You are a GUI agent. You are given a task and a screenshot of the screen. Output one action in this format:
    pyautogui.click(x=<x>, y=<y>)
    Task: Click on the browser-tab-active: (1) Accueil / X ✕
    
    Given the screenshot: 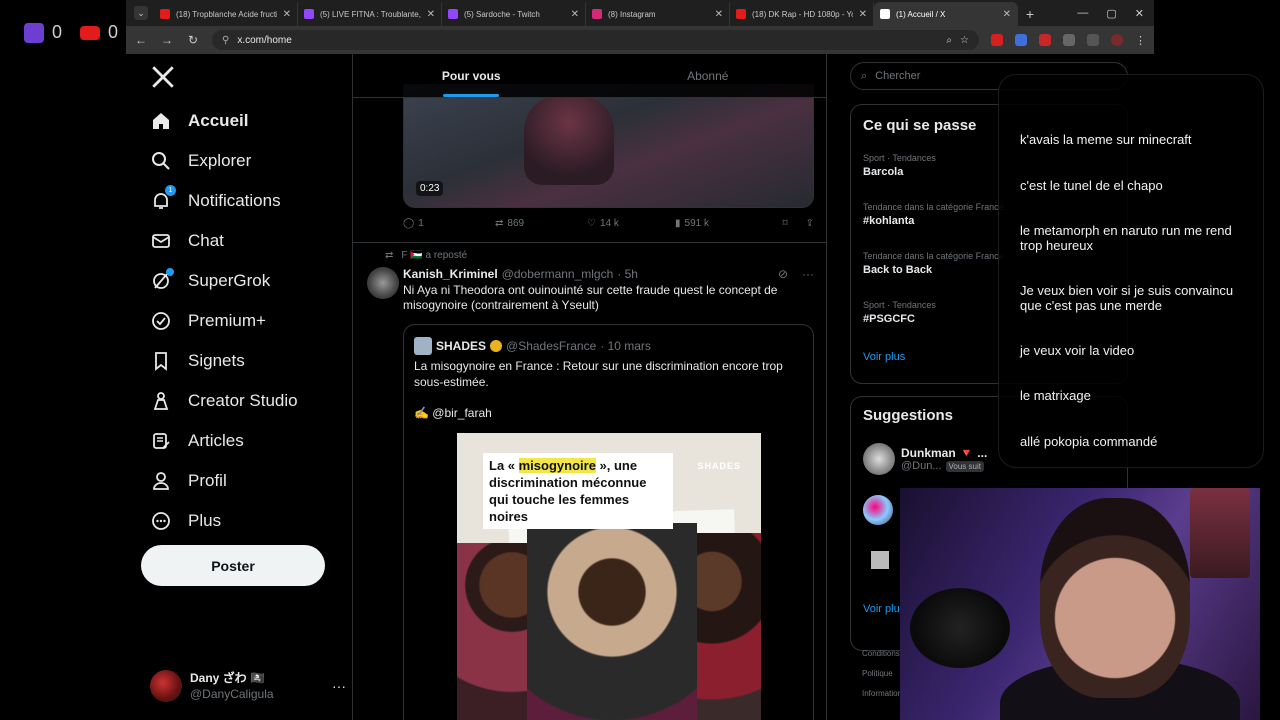 What is the action you would take?
    pyautogui.click(x=946, y=14)
    